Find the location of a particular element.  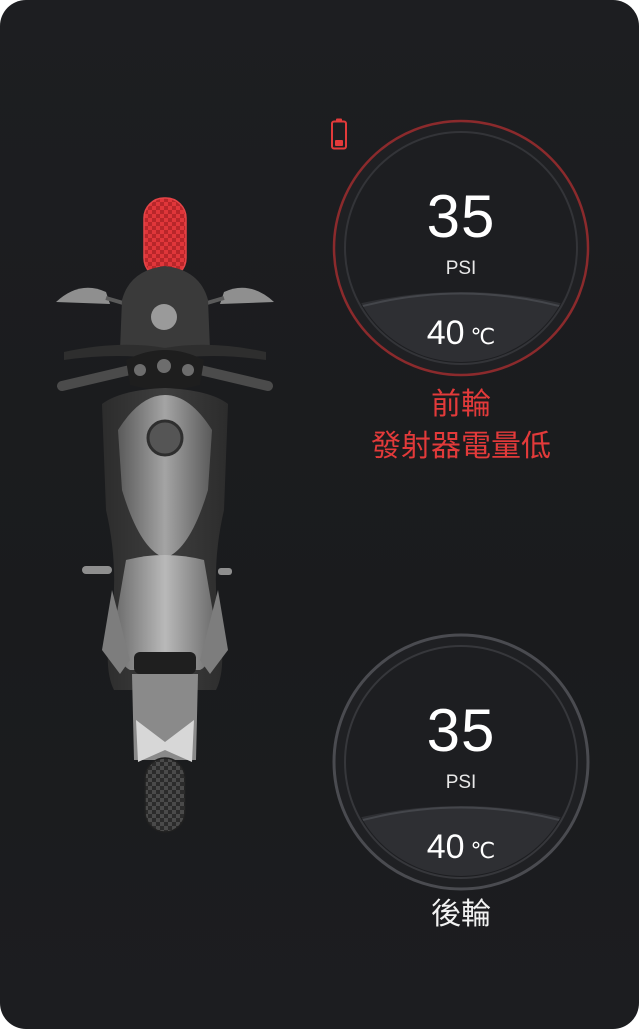

rear-temperature-value: 40 is located at coordinates (445, 847).